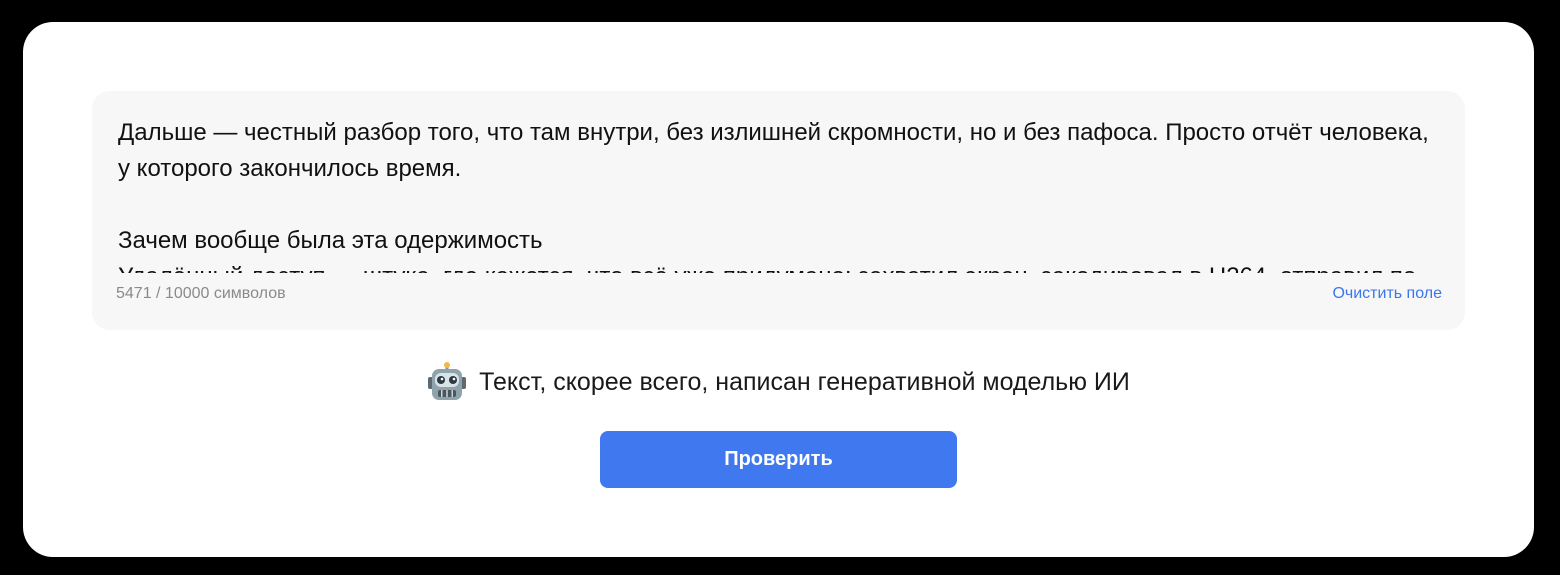  What do you see at coordinates (447, 382) in the screenshot?
I see `robot-icon` at bounding box center [447, 382].